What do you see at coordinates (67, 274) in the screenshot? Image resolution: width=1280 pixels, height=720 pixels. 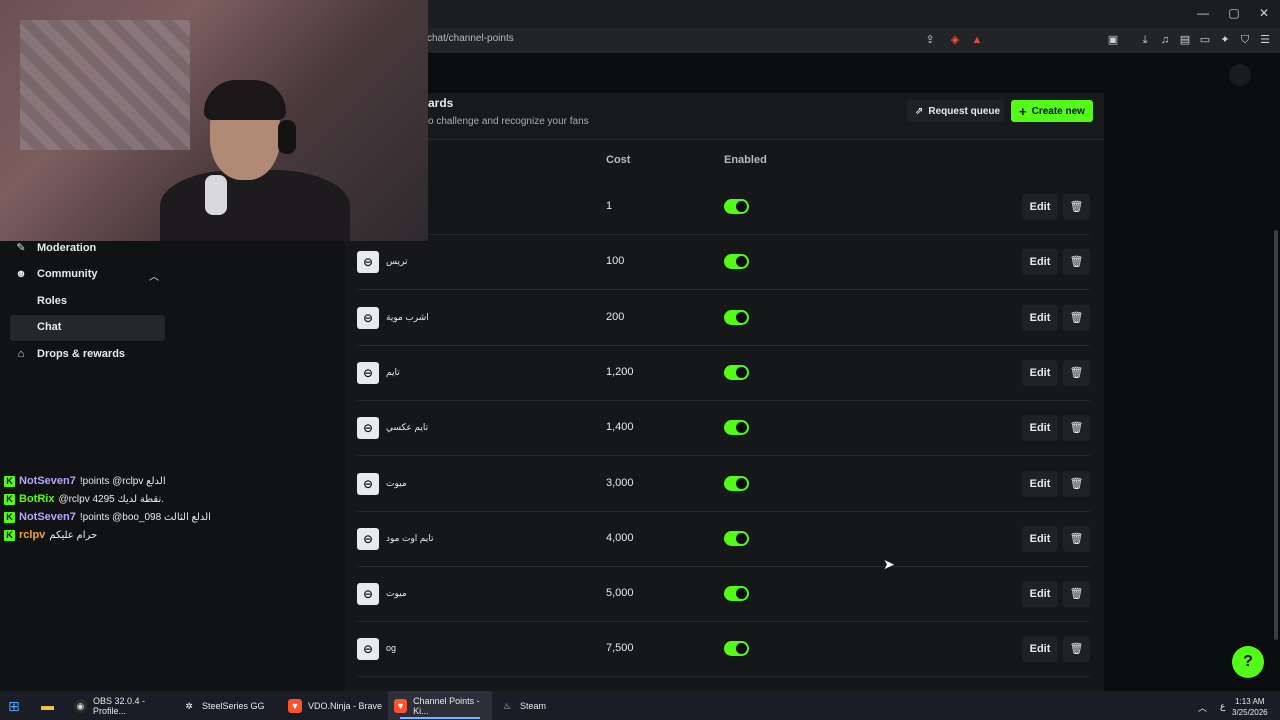 I see `sidebar-item-label: Community` at bounding box center [67, 274].